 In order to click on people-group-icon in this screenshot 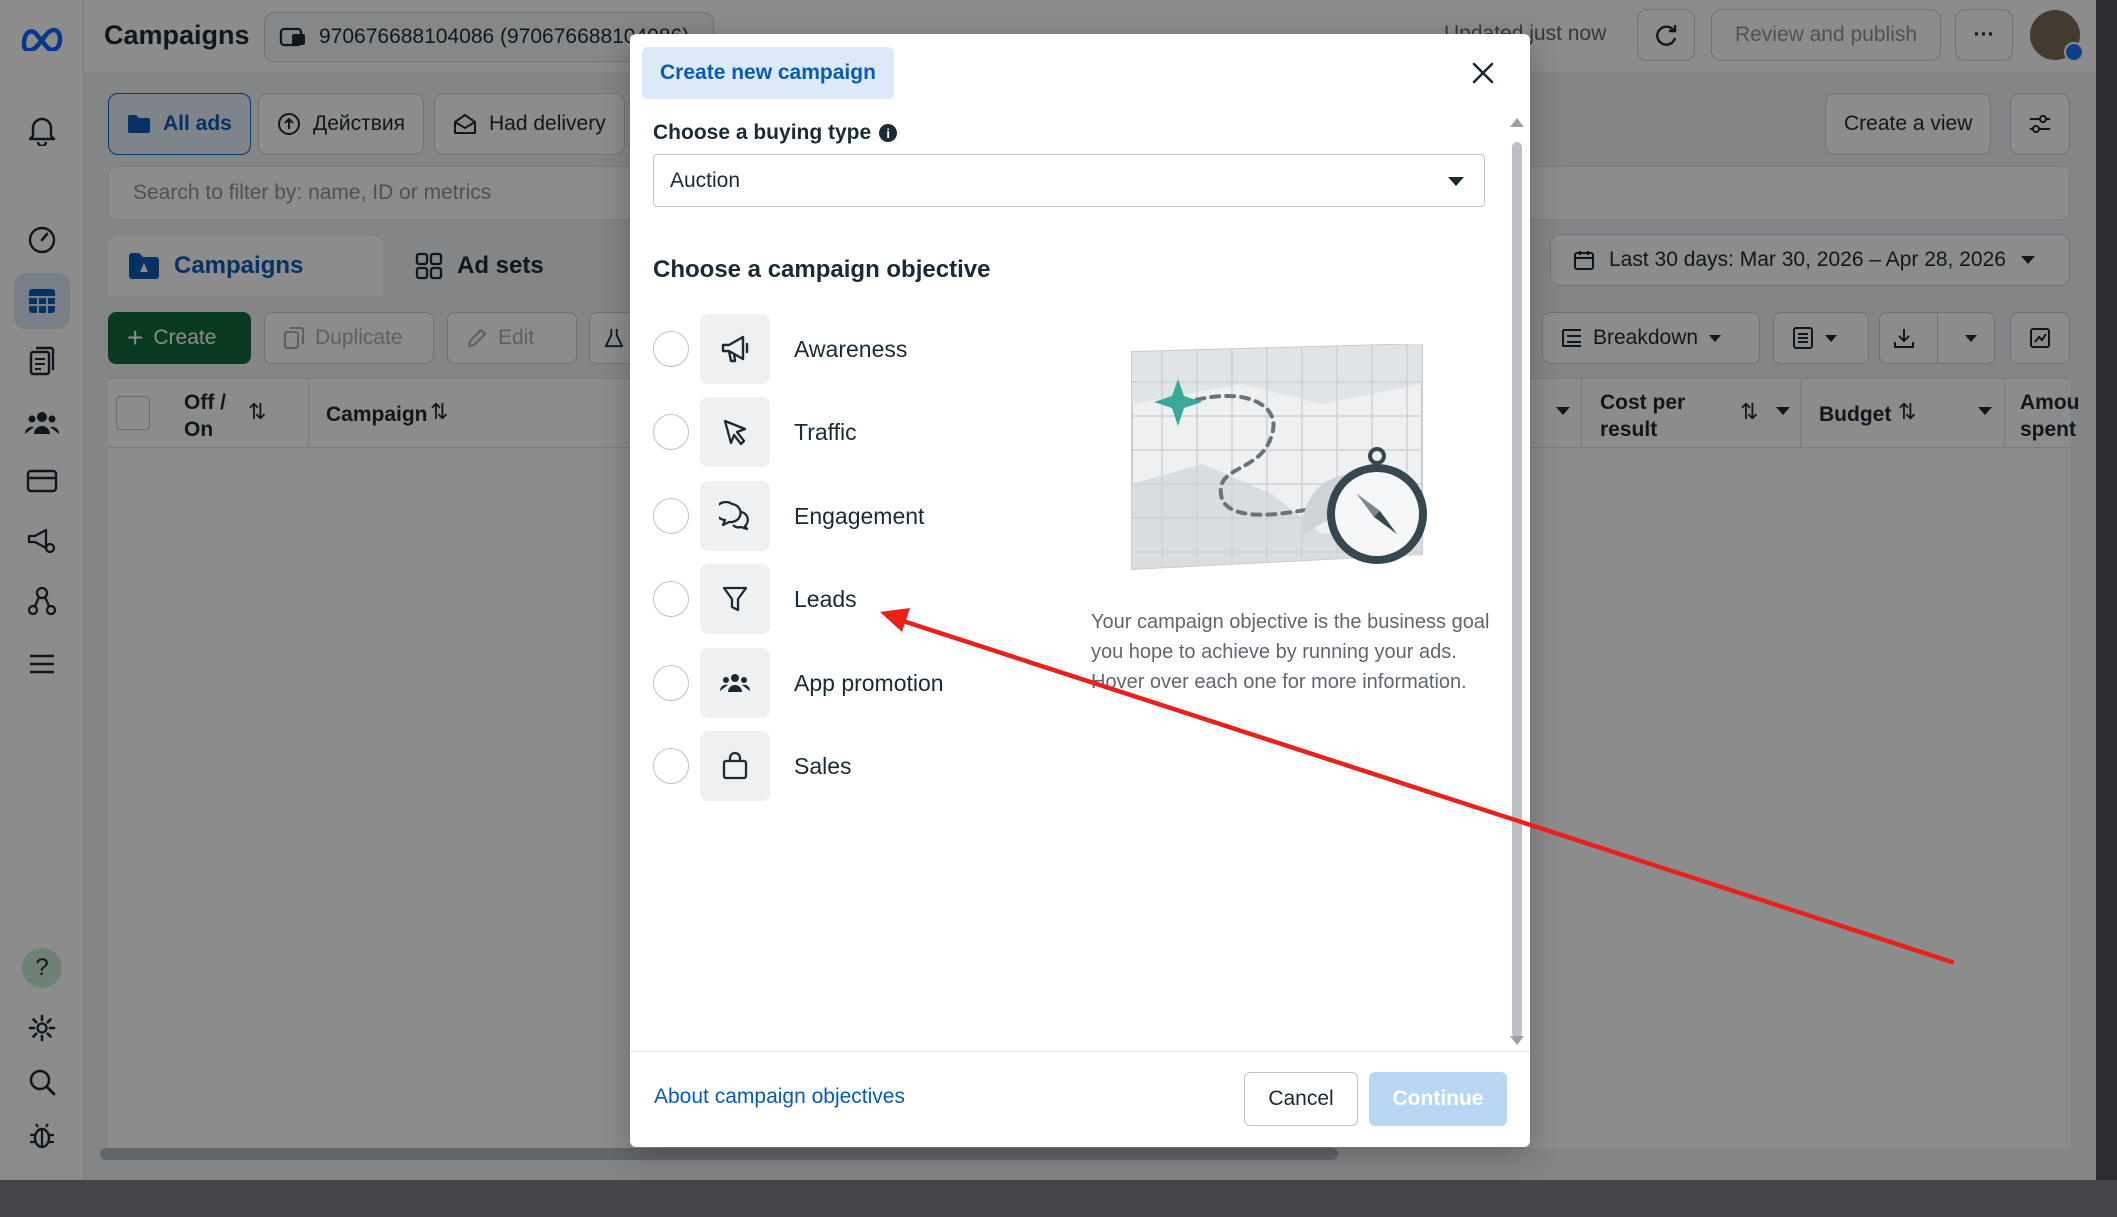, I will do `click(735, 683)`.